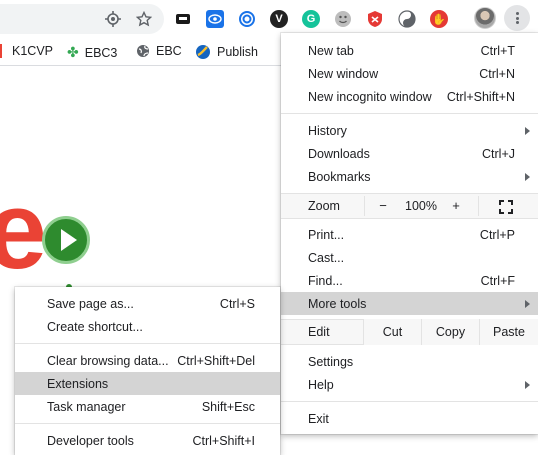 The width and height of the screenshot is (538, 455). Describe the element at coordinates (183, 19) in the screenshot. I see `dark-extension-icon` at that location.